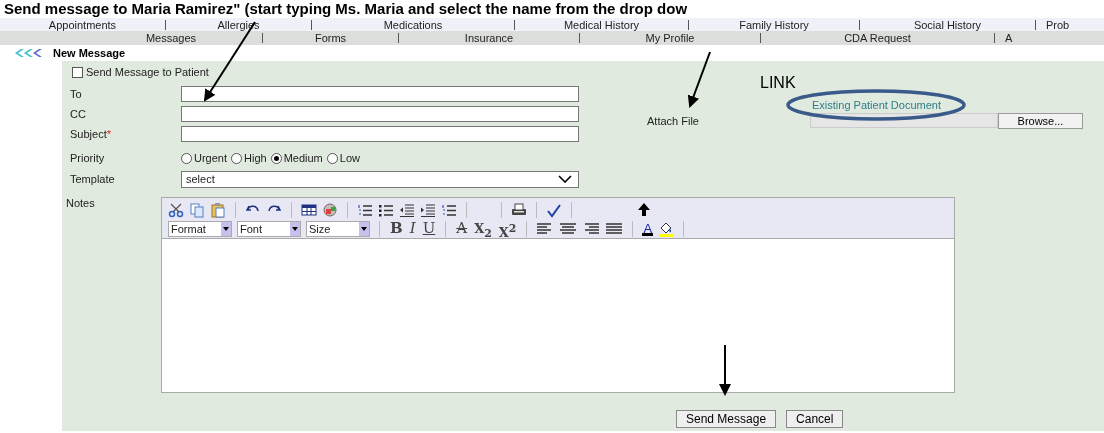  I want to click on paste-icon, so click(218, 209).